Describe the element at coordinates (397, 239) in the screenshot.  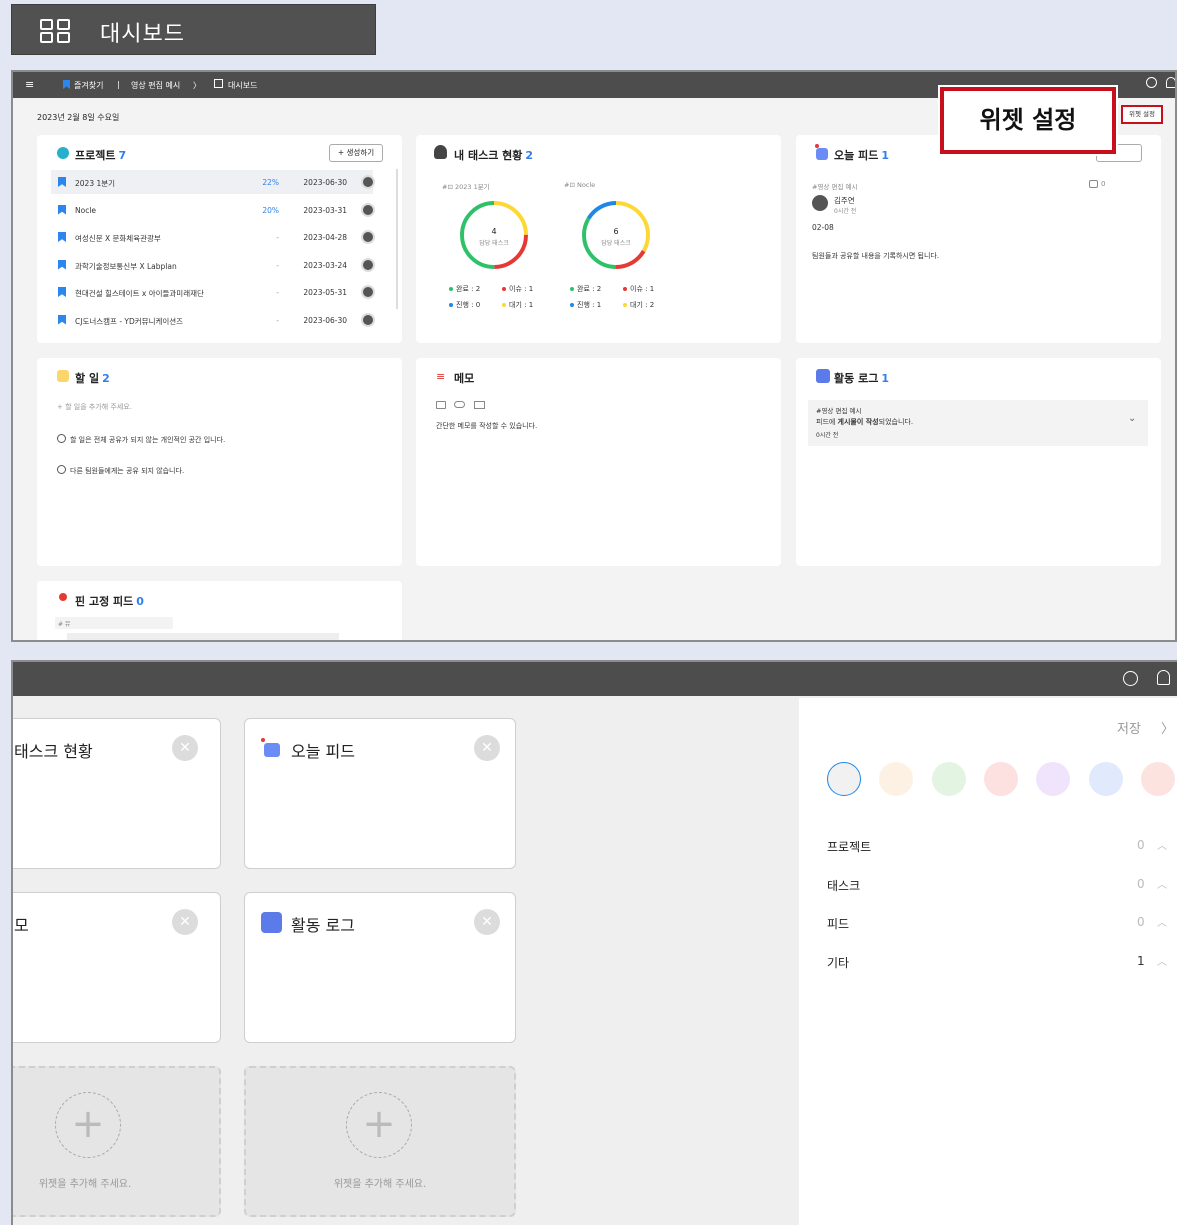
I see `scrollbar` at that location.